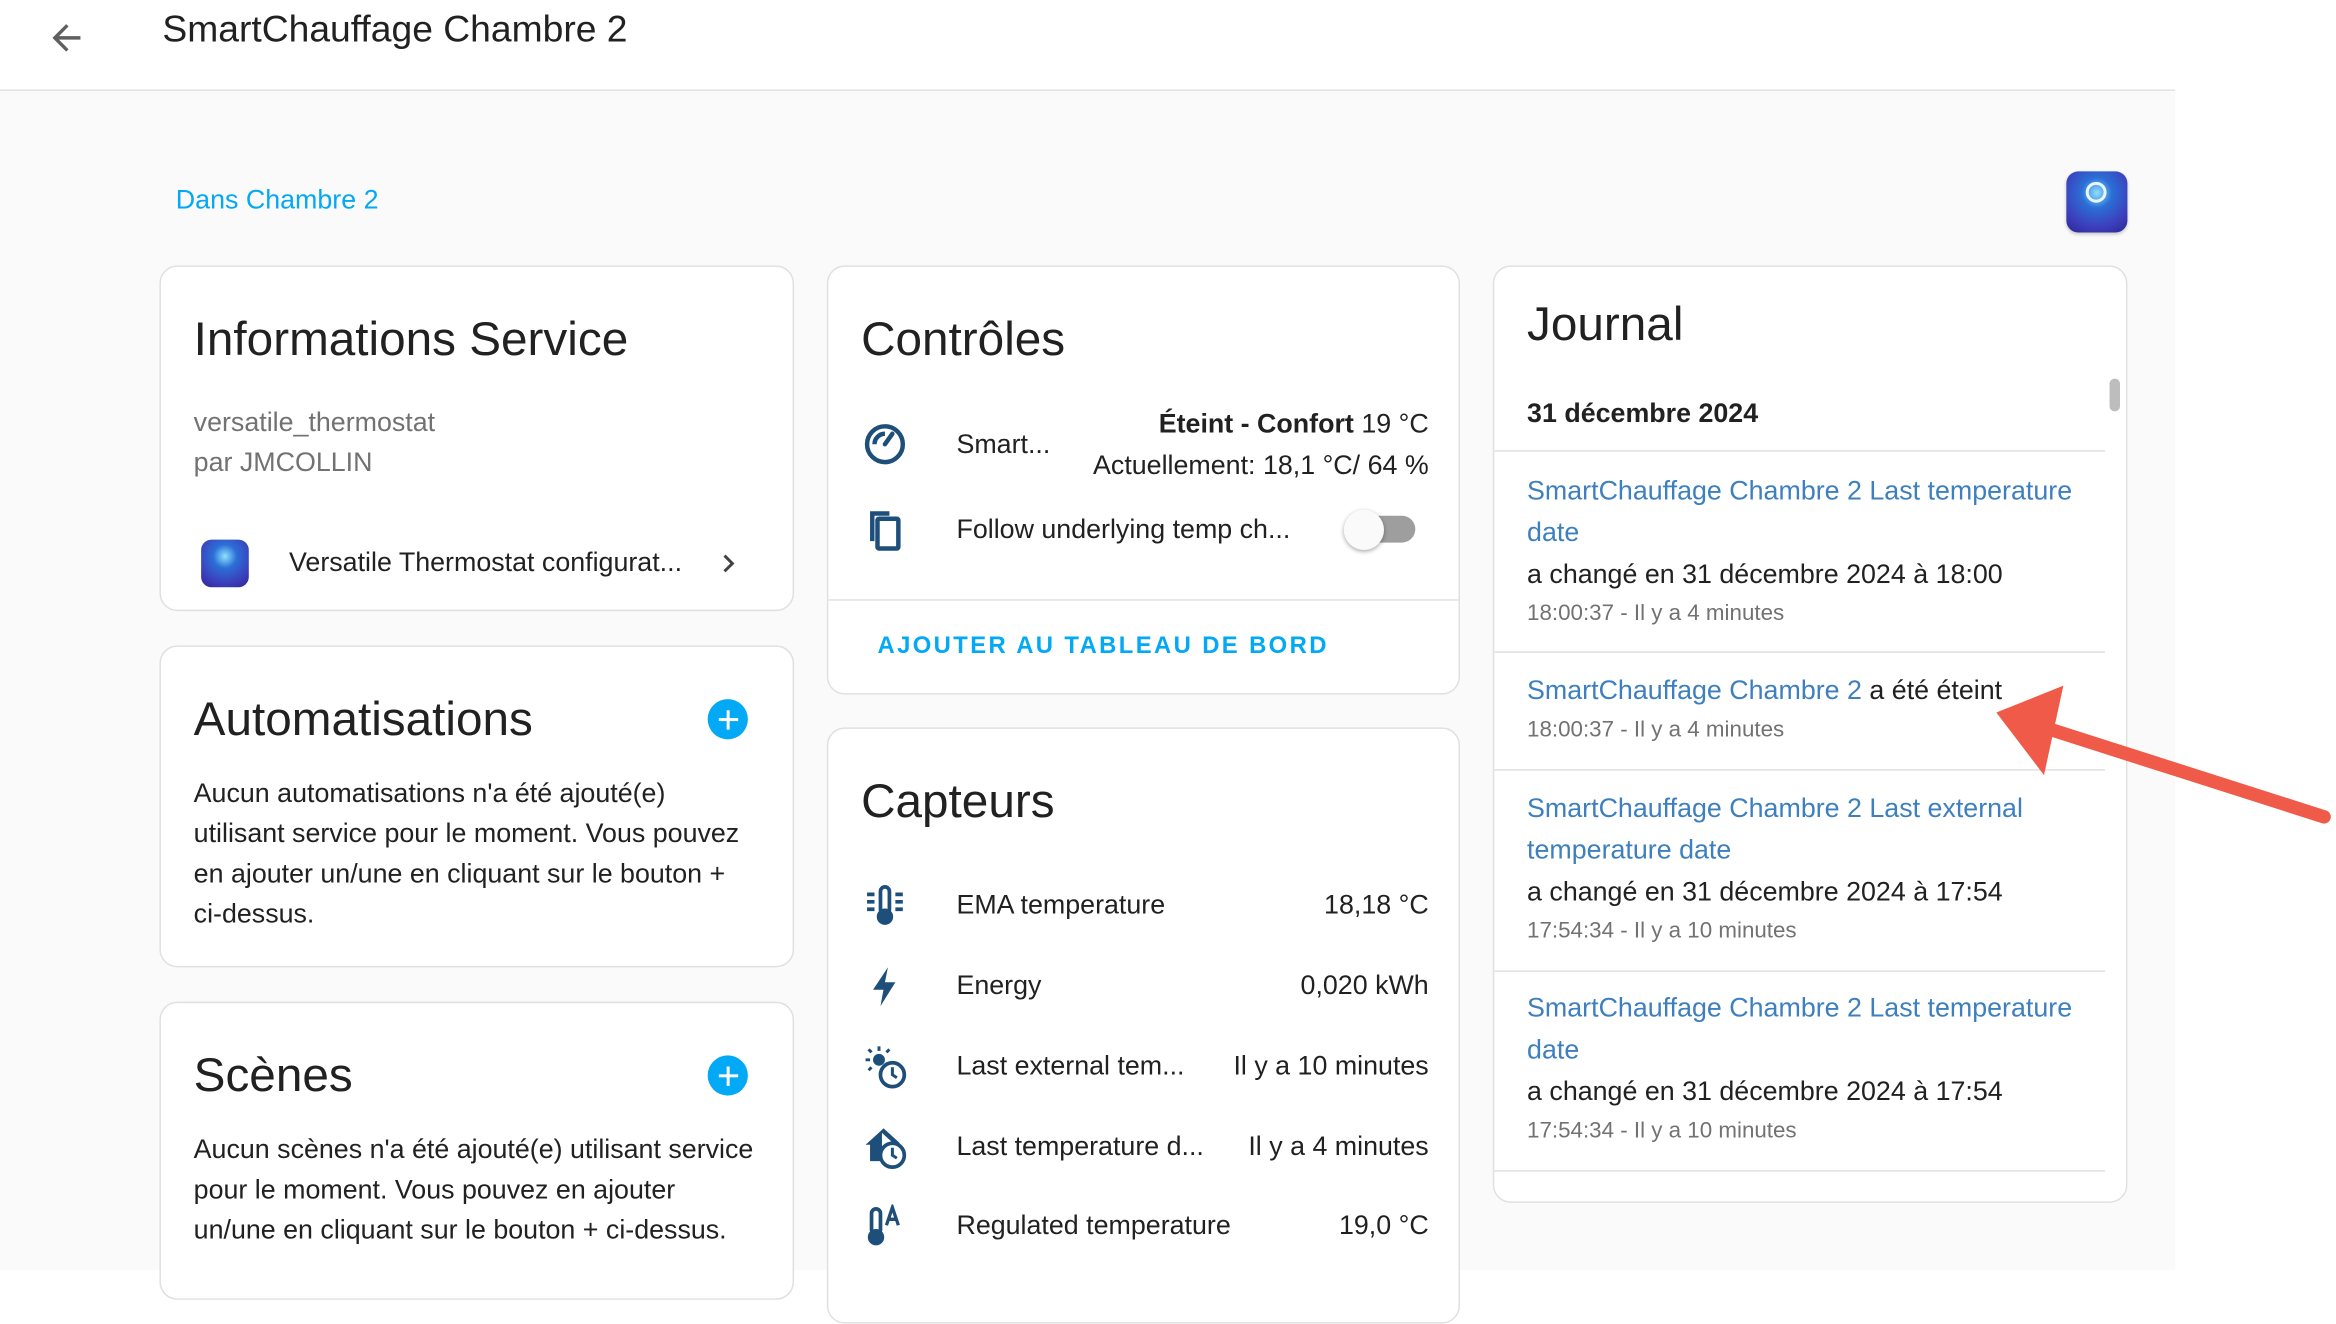  What do you see at coordinates (999, 985) in the screenshot?
I see `sensor-label: Energy` at bounding box center [999, 985].